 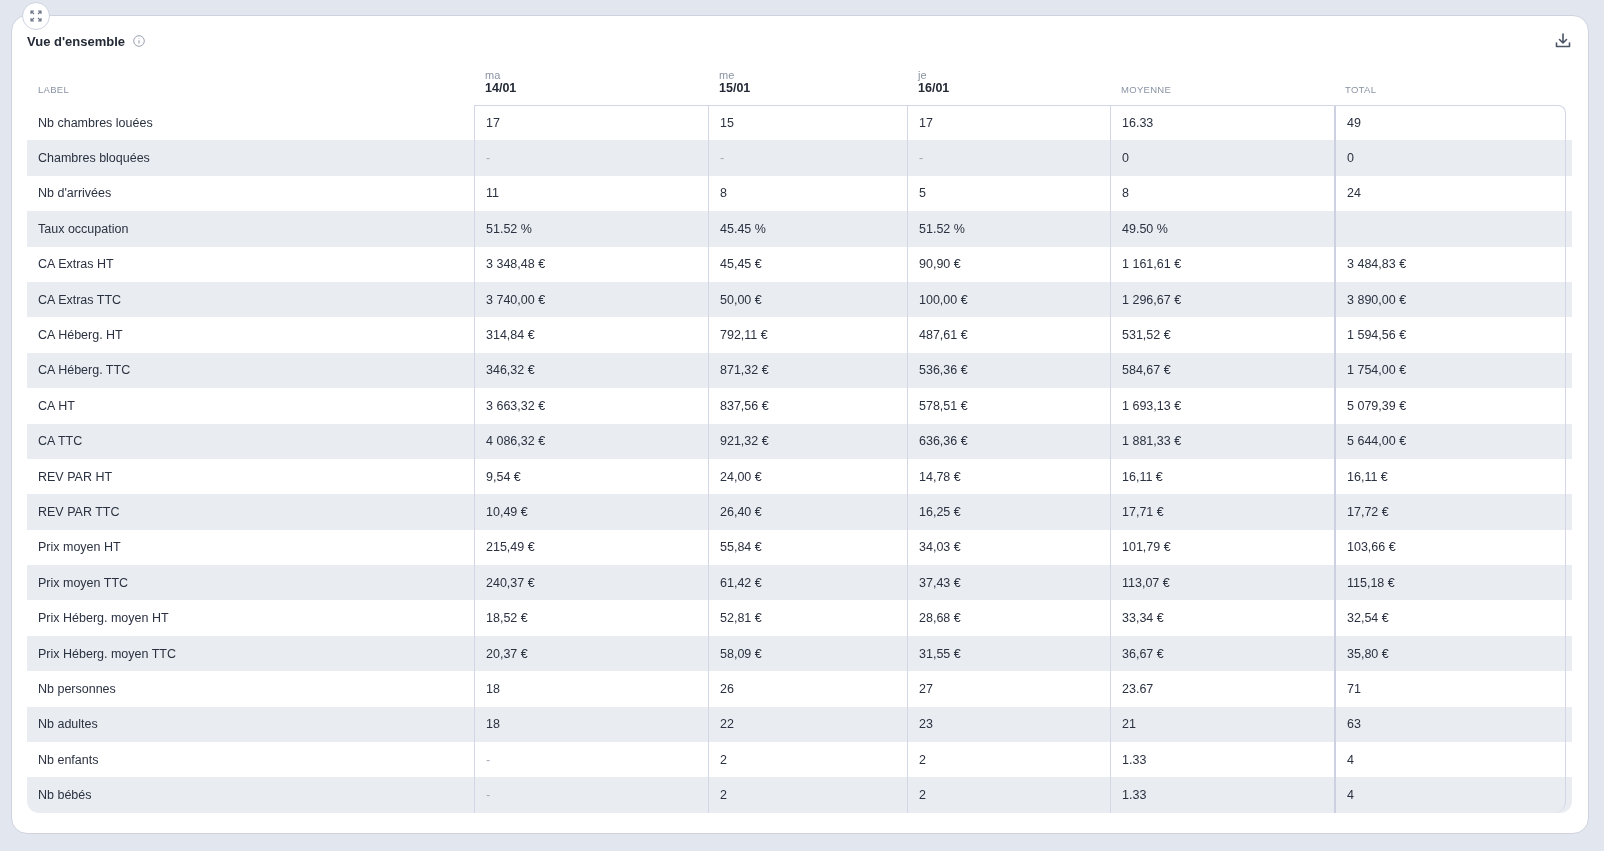 What do you see at coordinates (75, 194) in the screenshot?
I see `row-label: Nb d'arrivées` at bounding box center [75, 194].